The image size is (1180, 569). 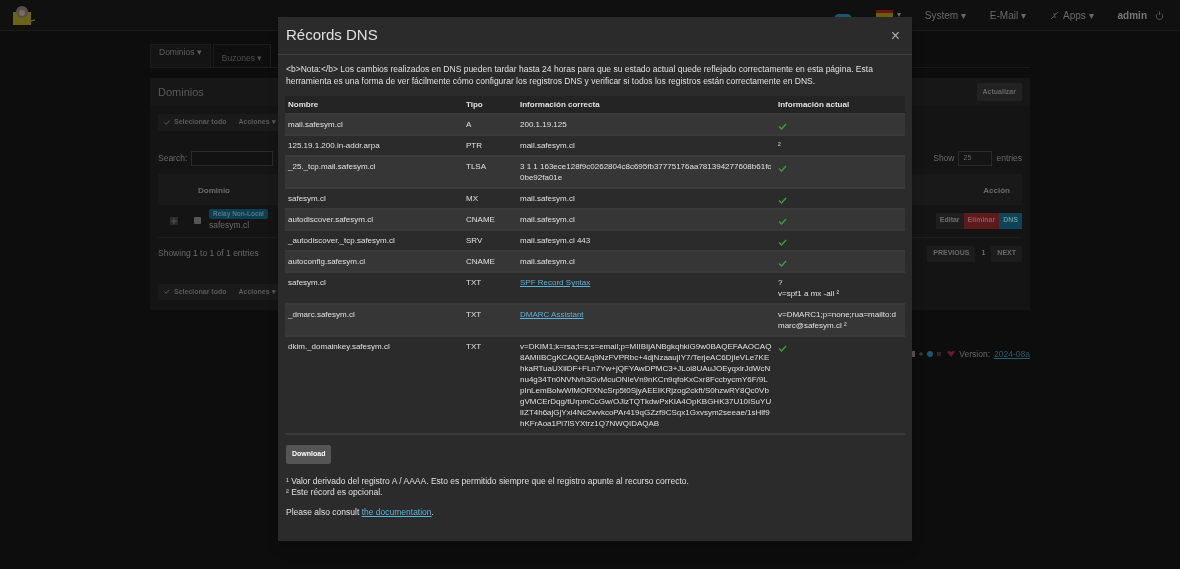 What do you see at coordinates (1007, 15) in the screenshot?
I see `nav-menu: E-Mail ▾` at bounding box center [1007, 15].